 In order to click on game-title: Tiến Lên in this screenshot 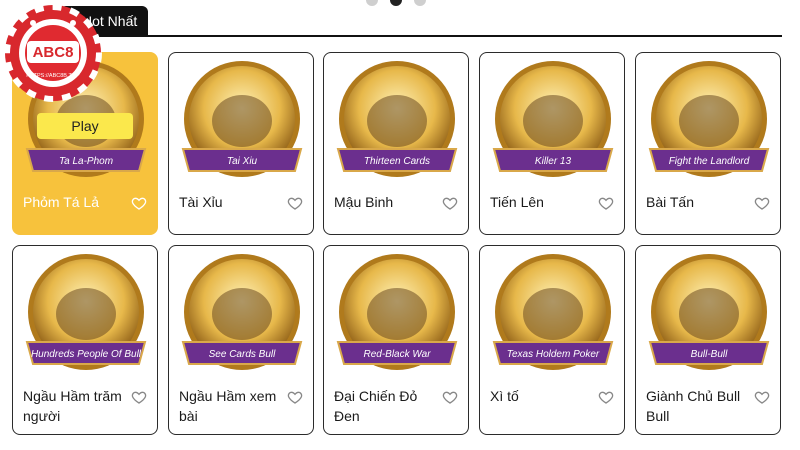, I will do `click(517, 202)`.